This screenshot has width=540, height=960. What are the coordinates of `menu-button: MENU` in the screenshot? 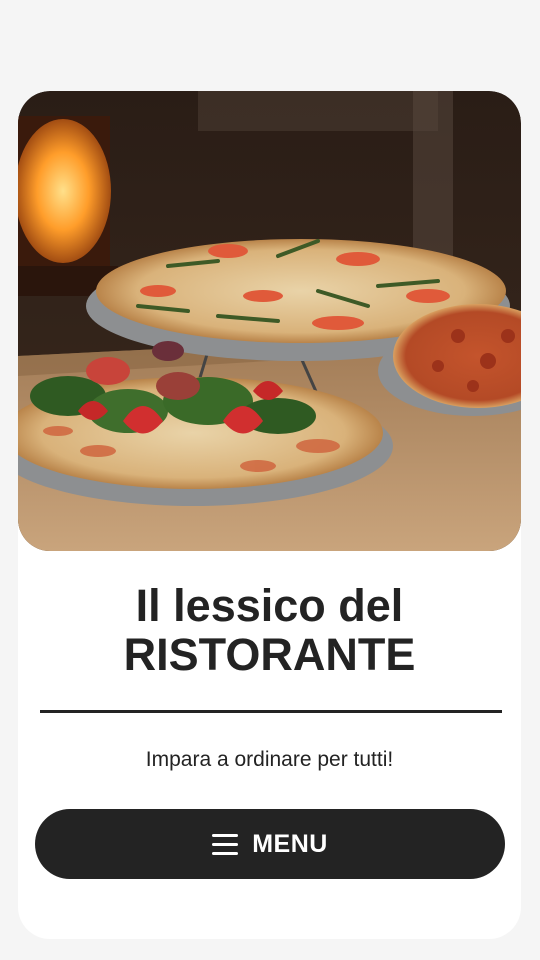 It's located at (270, 844).